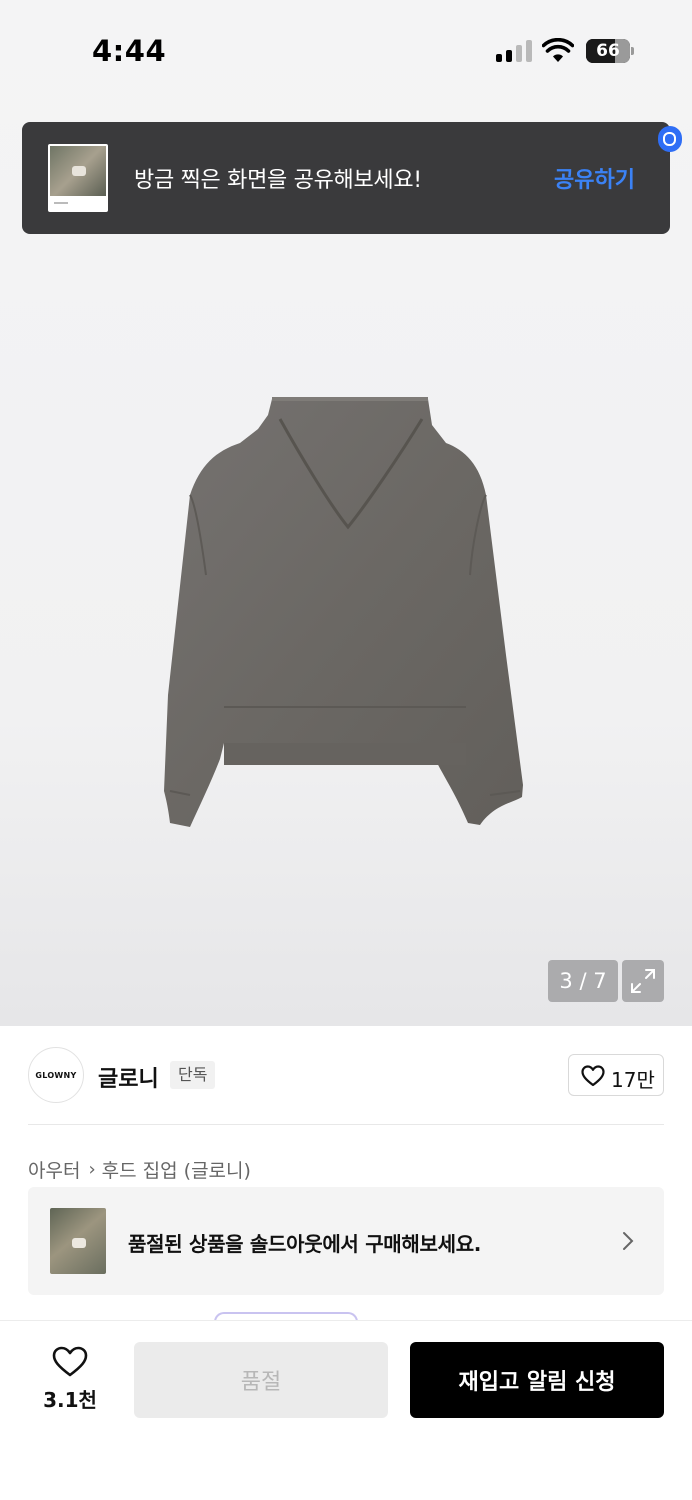  I want to click on wishlist-count: 3.1천, so click(70, 1400).